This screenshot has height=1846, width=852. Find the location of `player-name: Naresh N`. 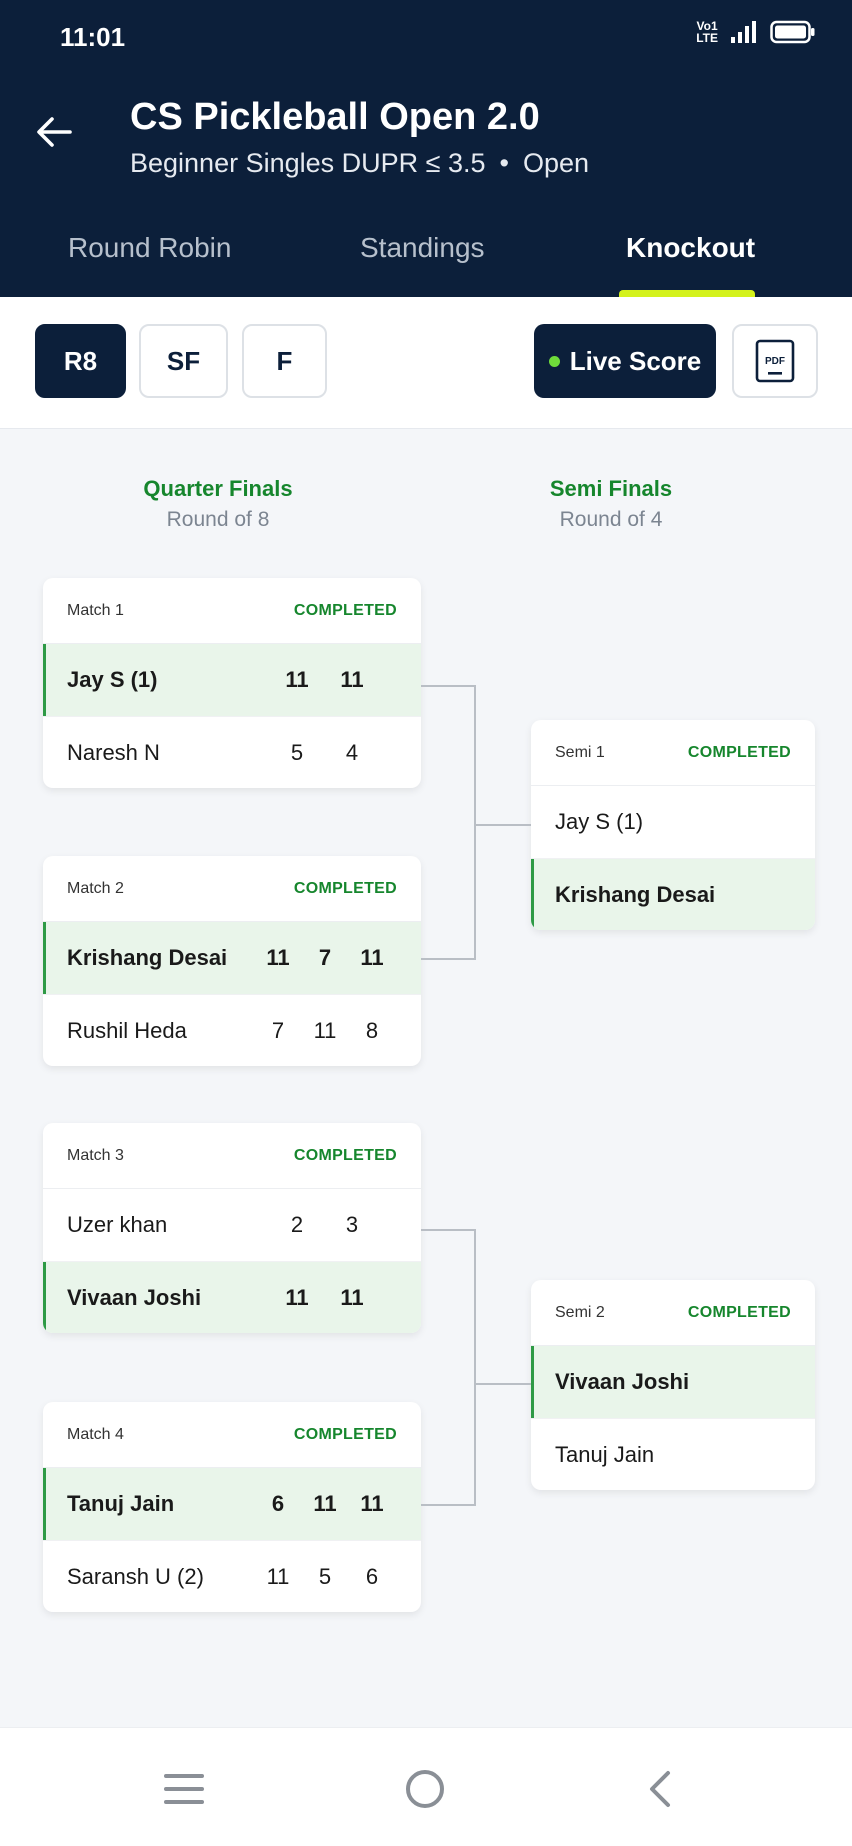

player-name: Naresh N is located at coordinates (113, 752).